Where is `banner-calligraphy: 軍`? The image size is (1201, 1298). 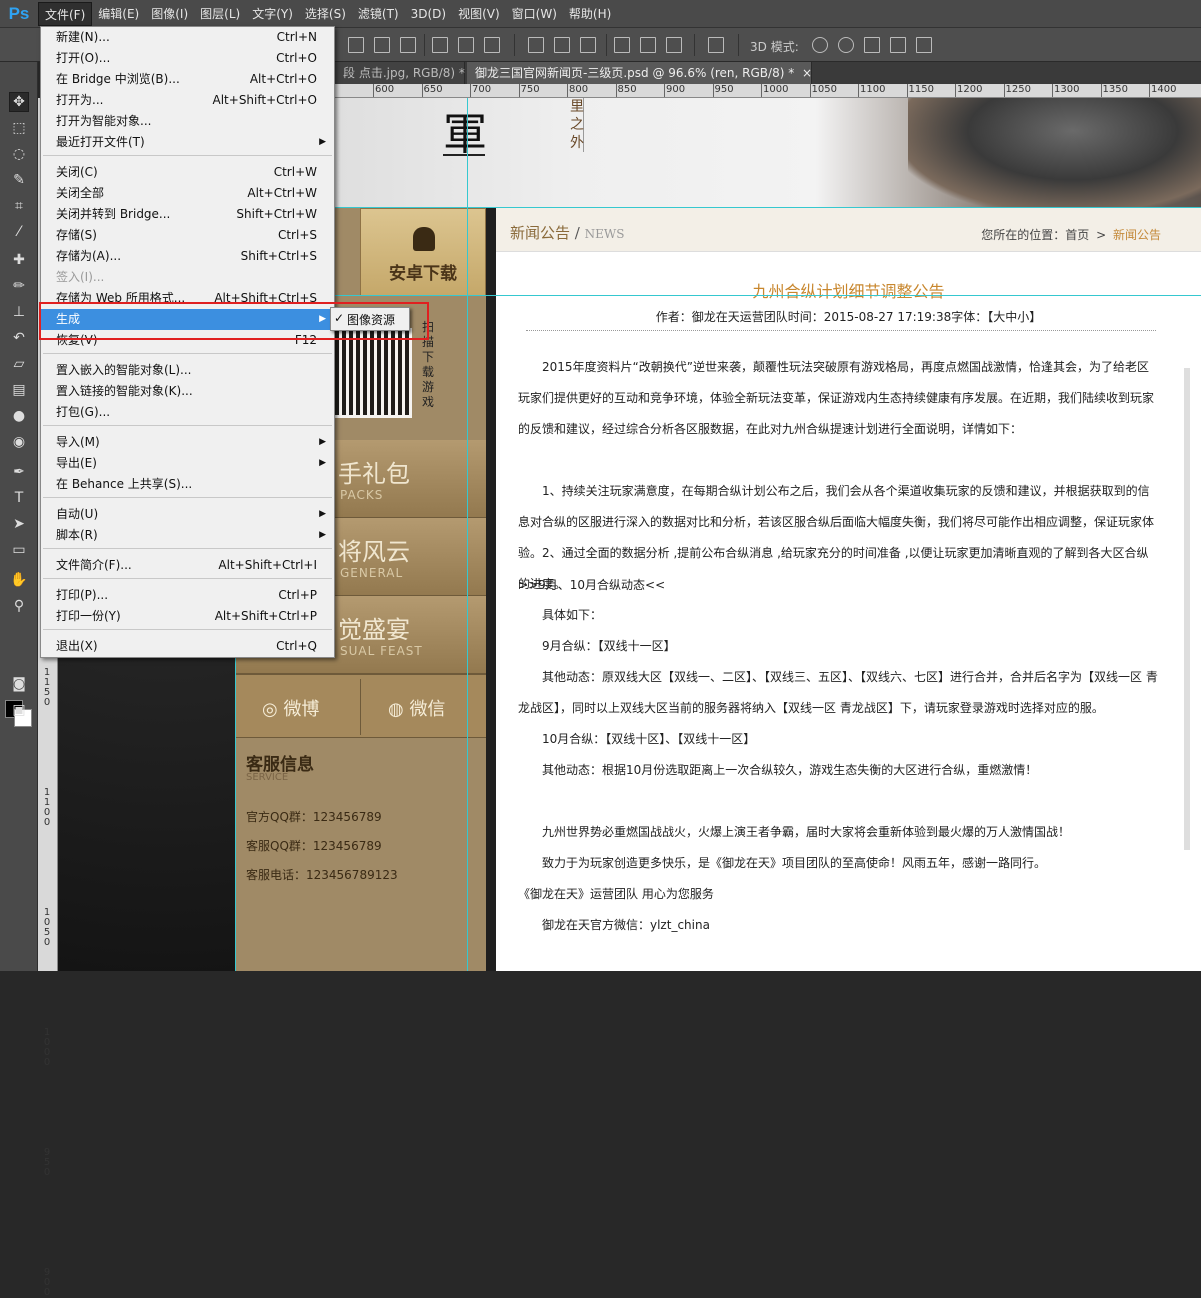 banner-calligraphy: 軍 is located at coordinates (465, 134).